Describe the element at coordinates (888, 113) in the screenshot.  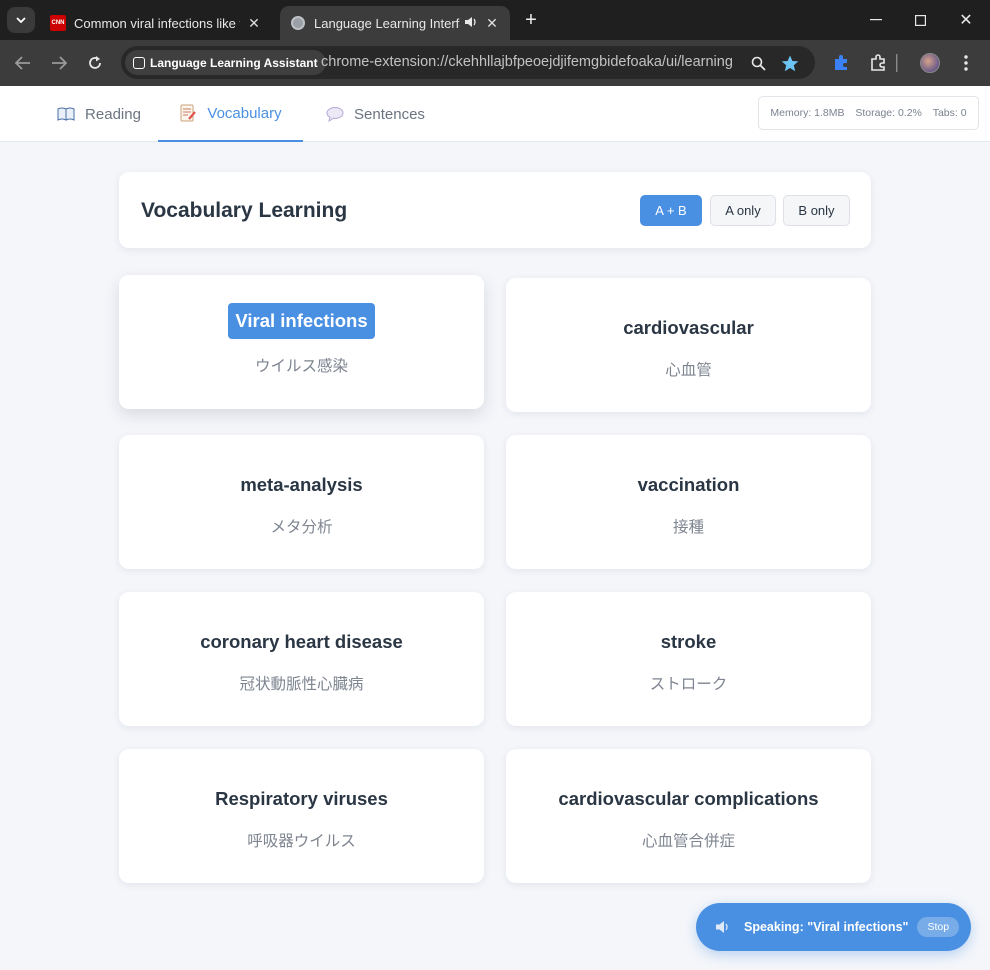
I see `storage-stat: Storage: 0.2%` at that location.